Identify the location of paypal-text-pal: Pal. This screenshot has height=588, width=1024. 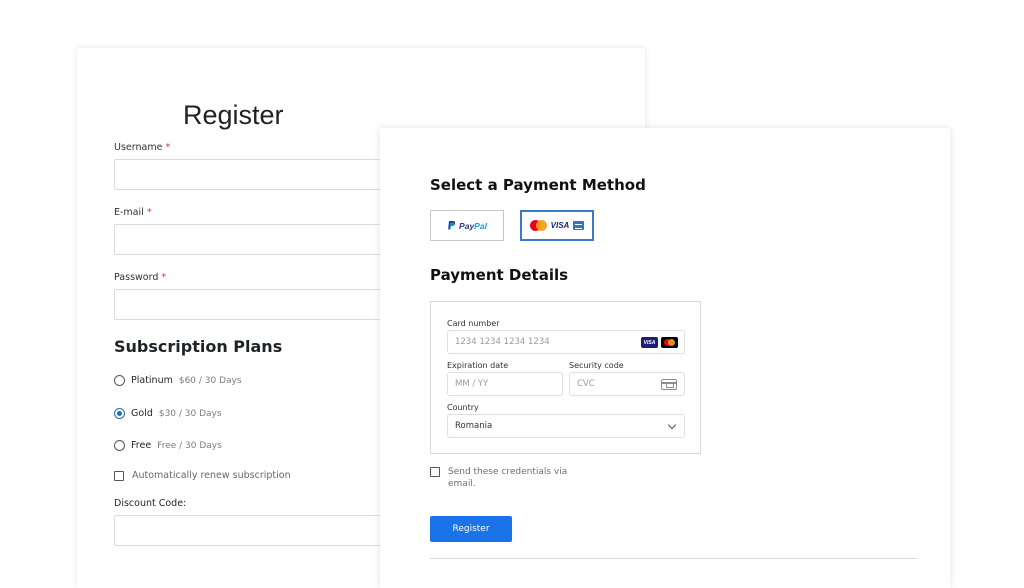
(480, 225).